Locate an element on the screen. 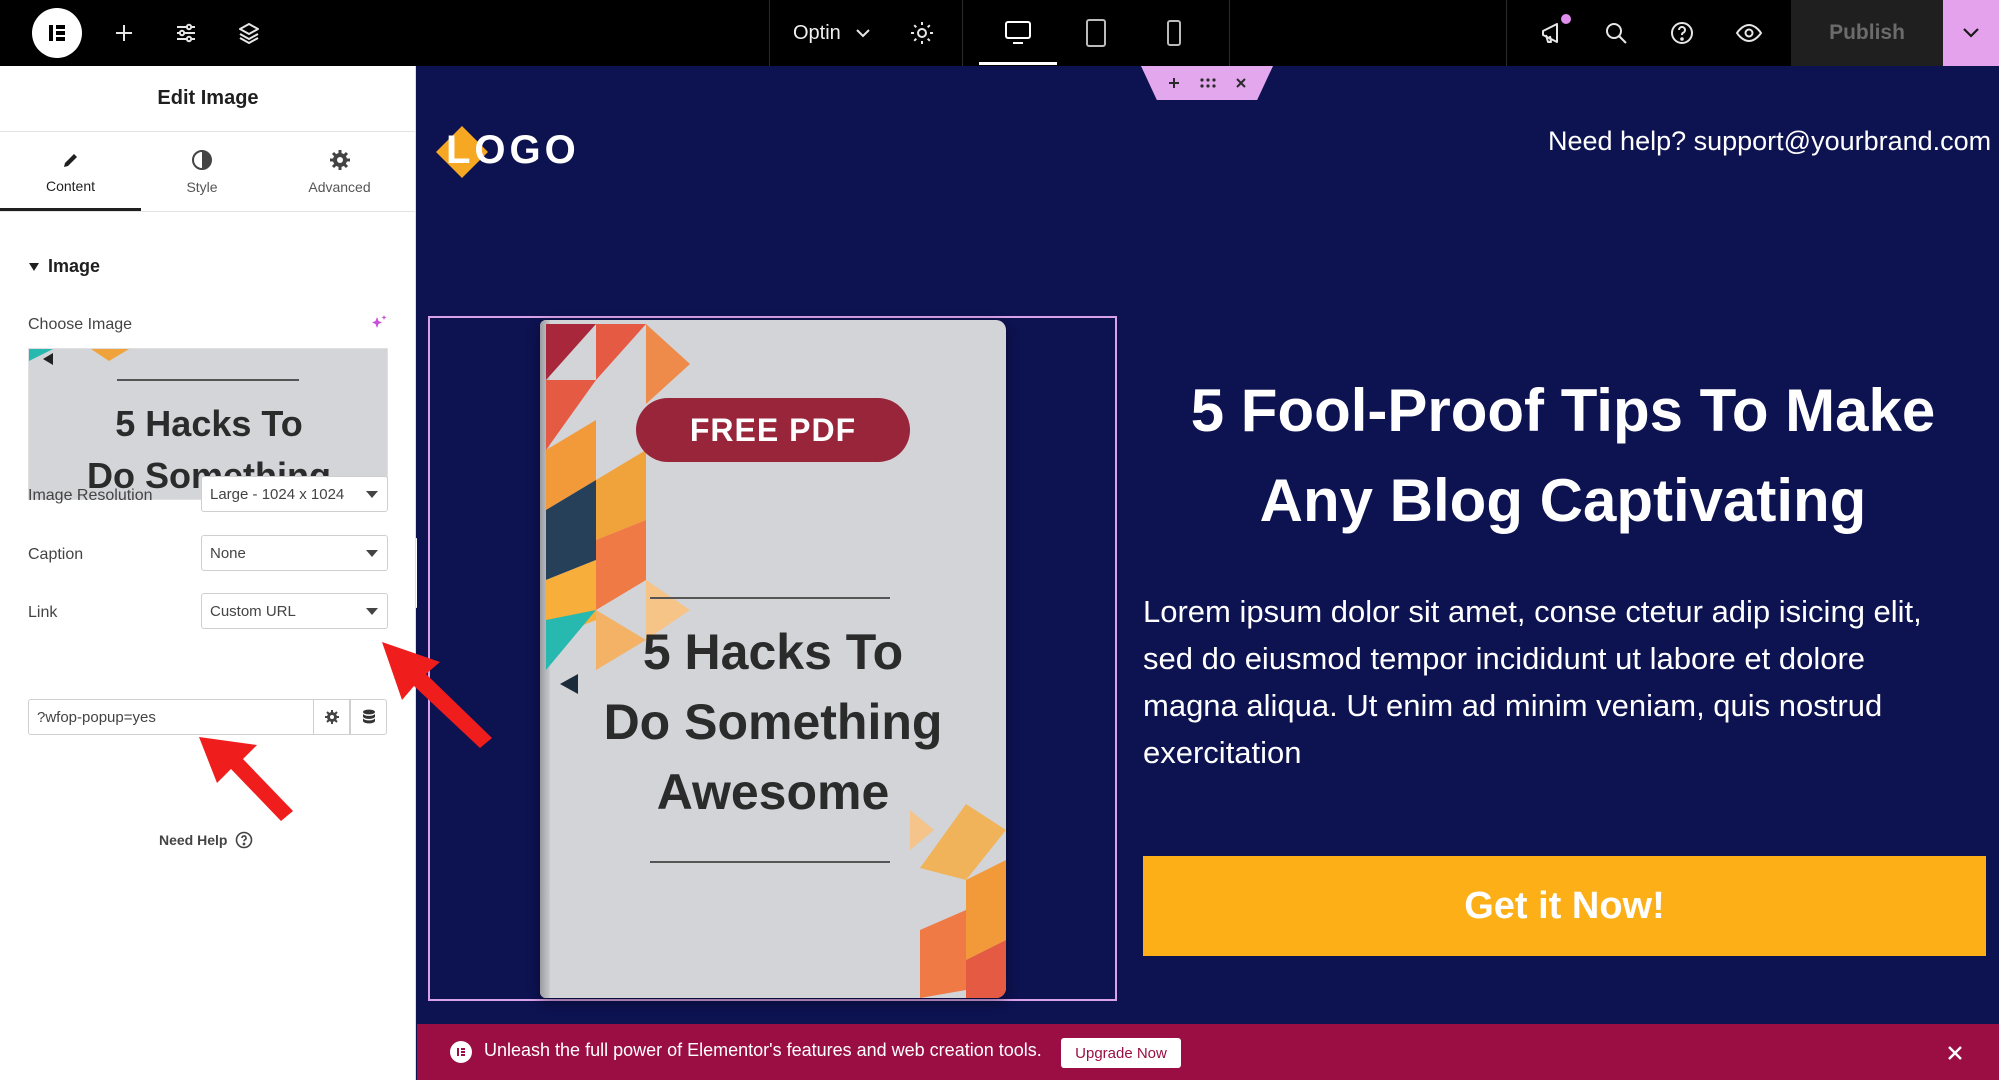  need-help-label: Need Help is located at coordinates (193, 840).